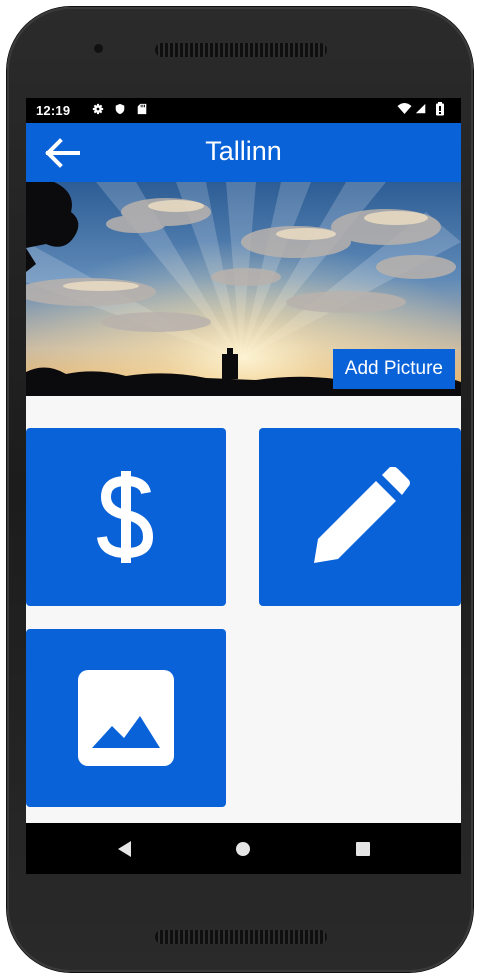 The width and height of the screenshot is (480, 977). What do you see at coordinates (241, 50) in the screenshot?
I see `top-speaker` at bounding box center [241, 50].